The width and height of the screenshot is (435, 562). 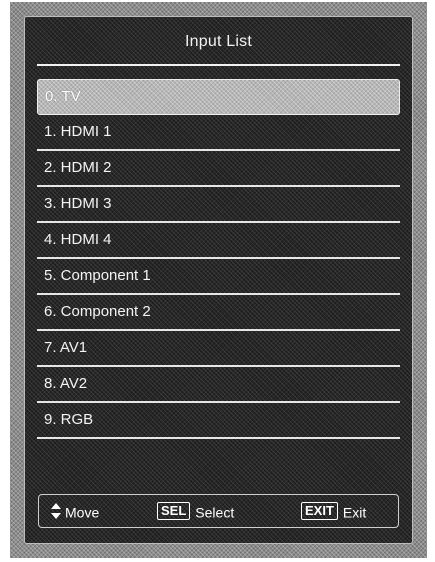 What do you see at coordinates (78, 167) in the screenshot?
I see `input-item-label: 2. HDMI 2` at bounding box center [78, 167].